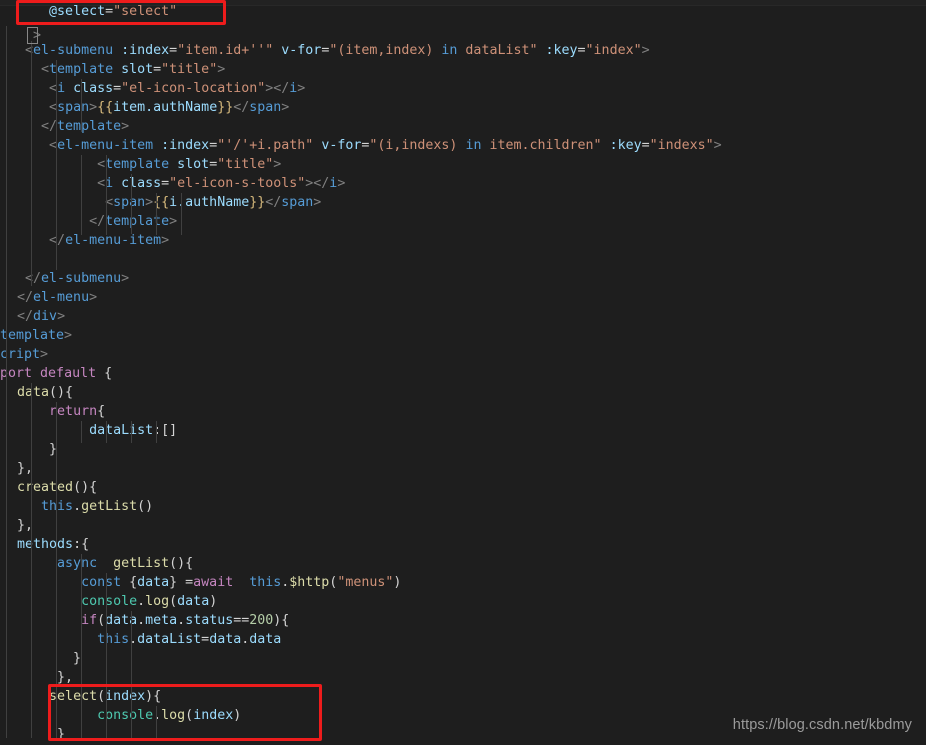  I want to click on code-token: const, so click(101, 582).